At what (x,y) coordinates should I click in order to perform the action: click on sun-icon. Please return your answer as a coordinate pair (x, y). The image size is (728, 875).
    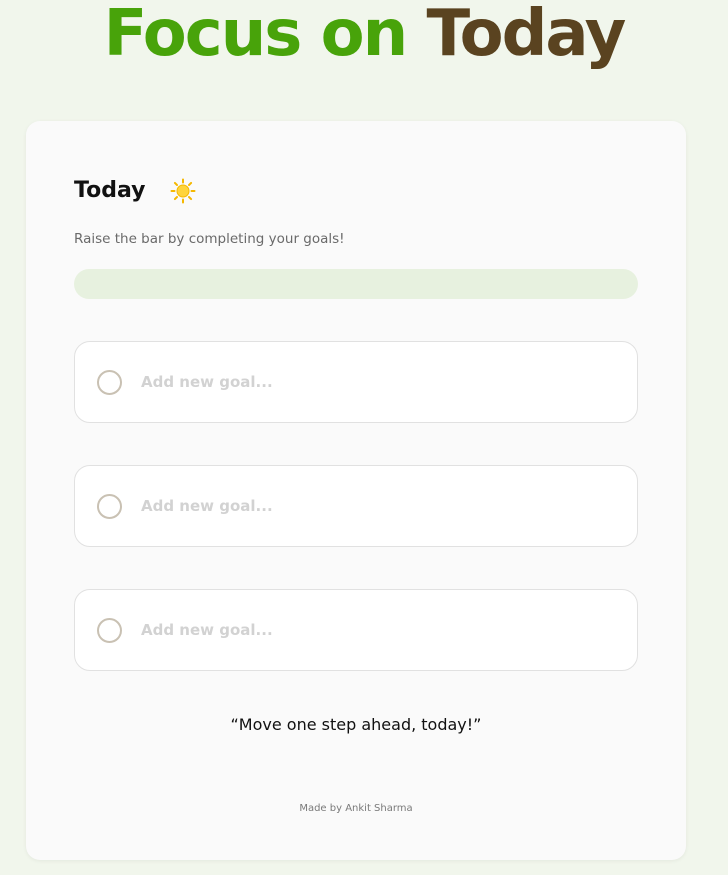
    Looking at the image, I should click on (183, 191).